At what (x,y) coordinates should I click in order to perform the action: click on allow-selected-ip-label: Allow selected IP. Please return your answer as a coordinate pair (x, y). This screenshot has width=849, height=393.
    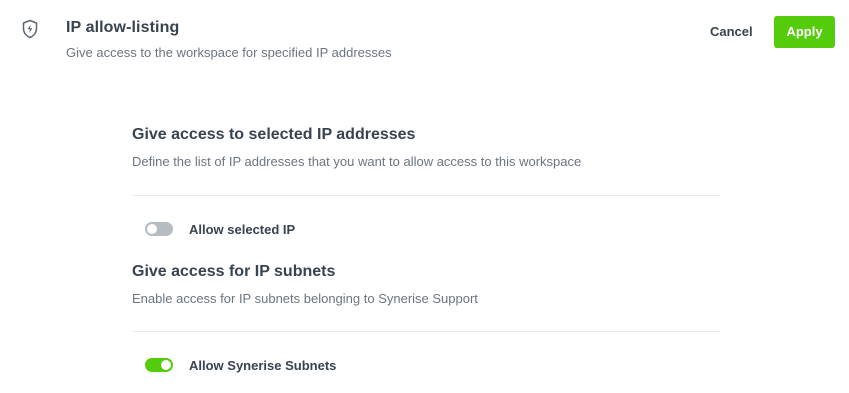
    Looking at the image, I should click on (242, 229).